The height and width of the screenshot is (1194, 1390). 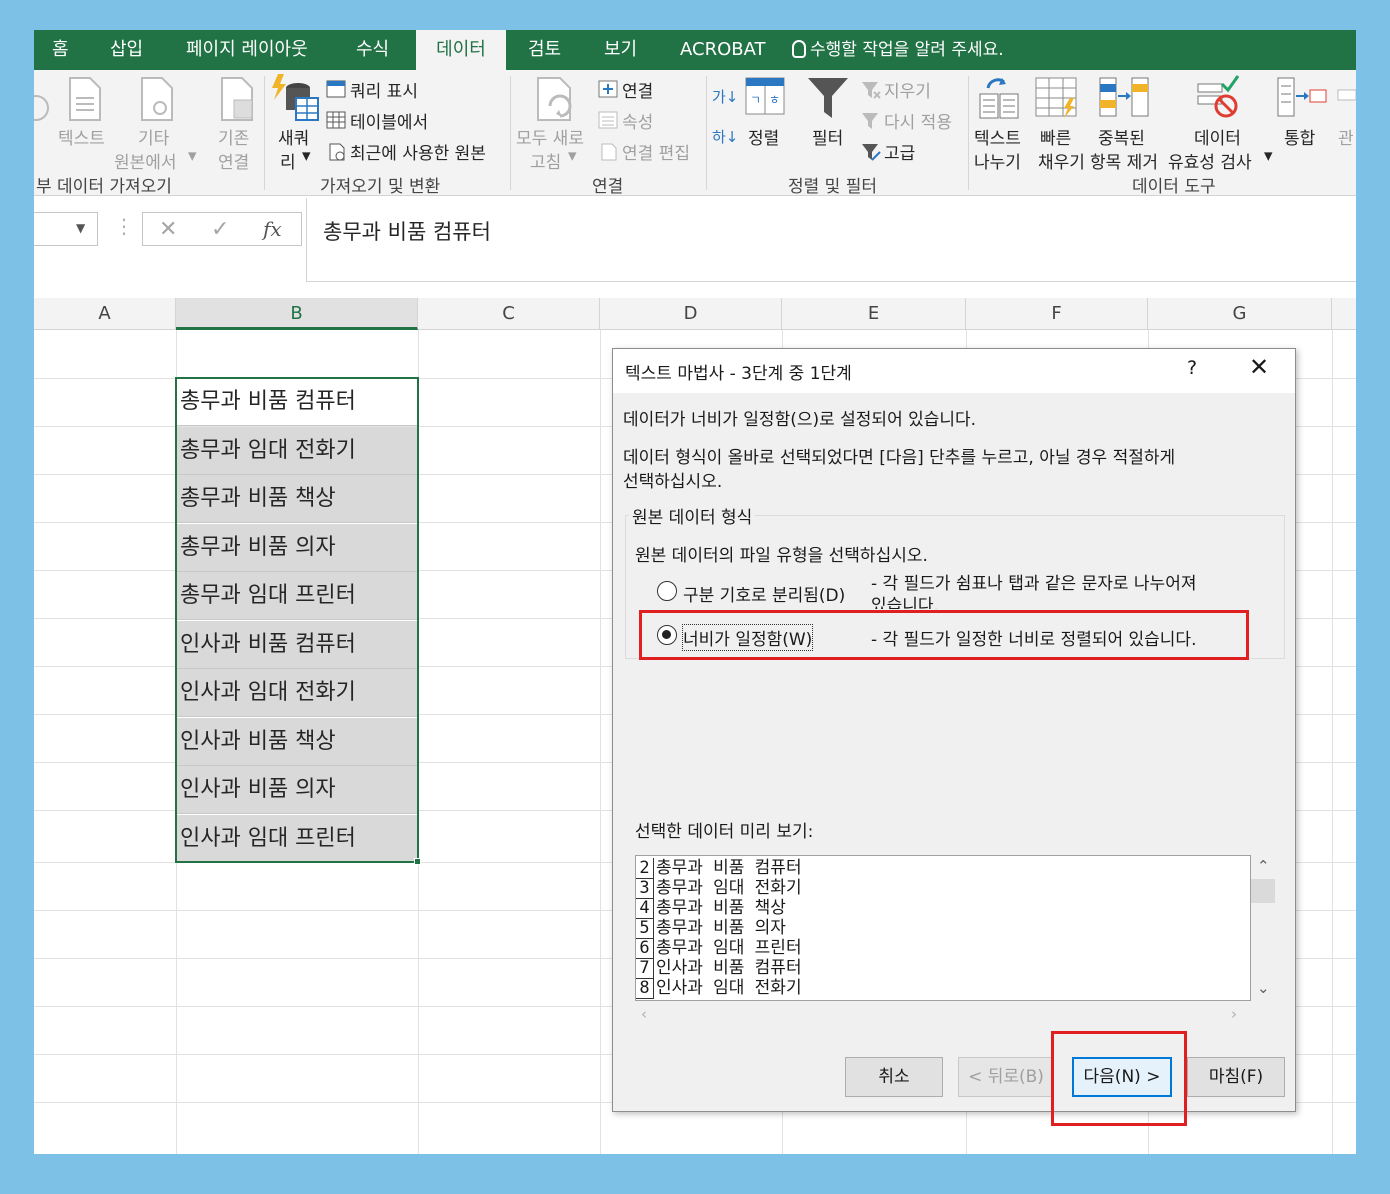 I want to click on name-box-dropdown-icon: ▼, so click(x=80, y=228).